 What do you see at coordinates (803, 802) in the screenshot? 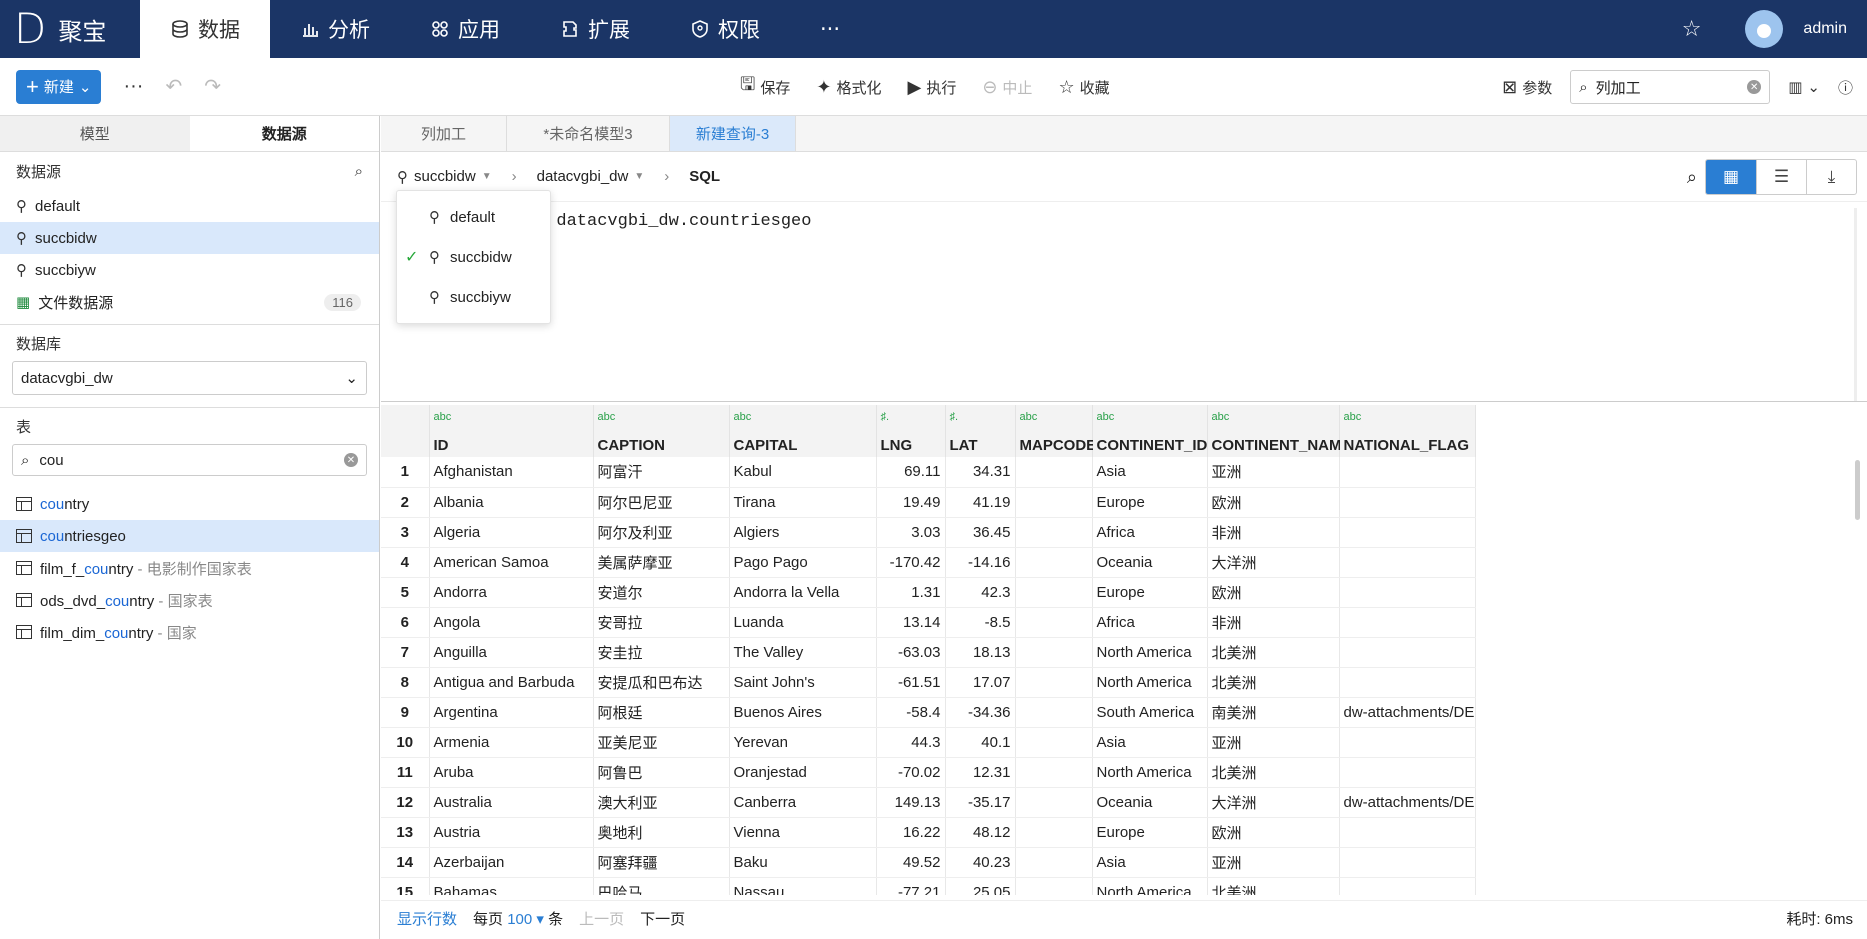
I see `table-cell: Canberra` at bounding box center [803, 802].